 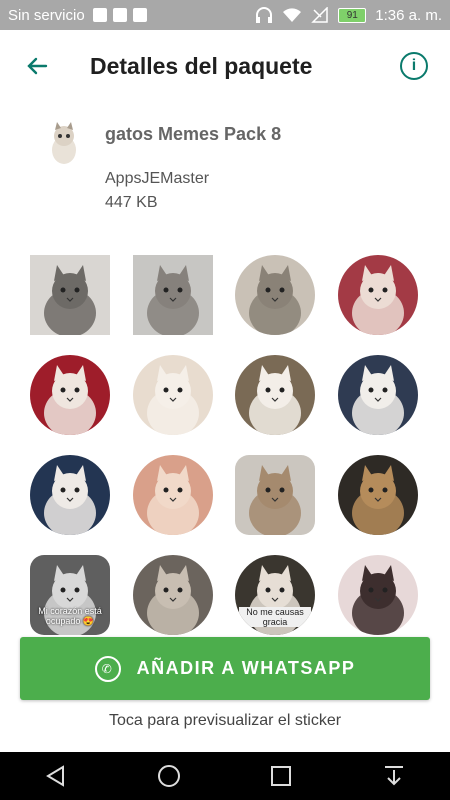 I want to click on whatsapp-icon: ✆, so click(x=107, y=668).